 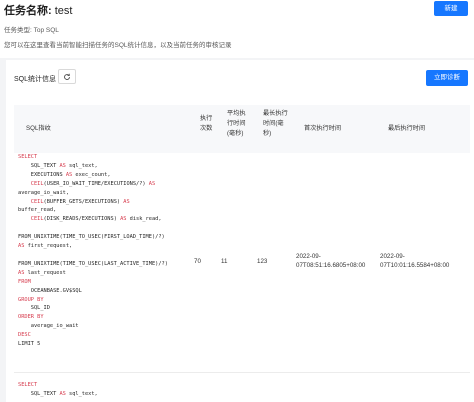 What do you see at coordinates (38, 128) in the screenshot?
I see `col-sql-fingerprint: SQL指纹` at bounding box center [38, 128].